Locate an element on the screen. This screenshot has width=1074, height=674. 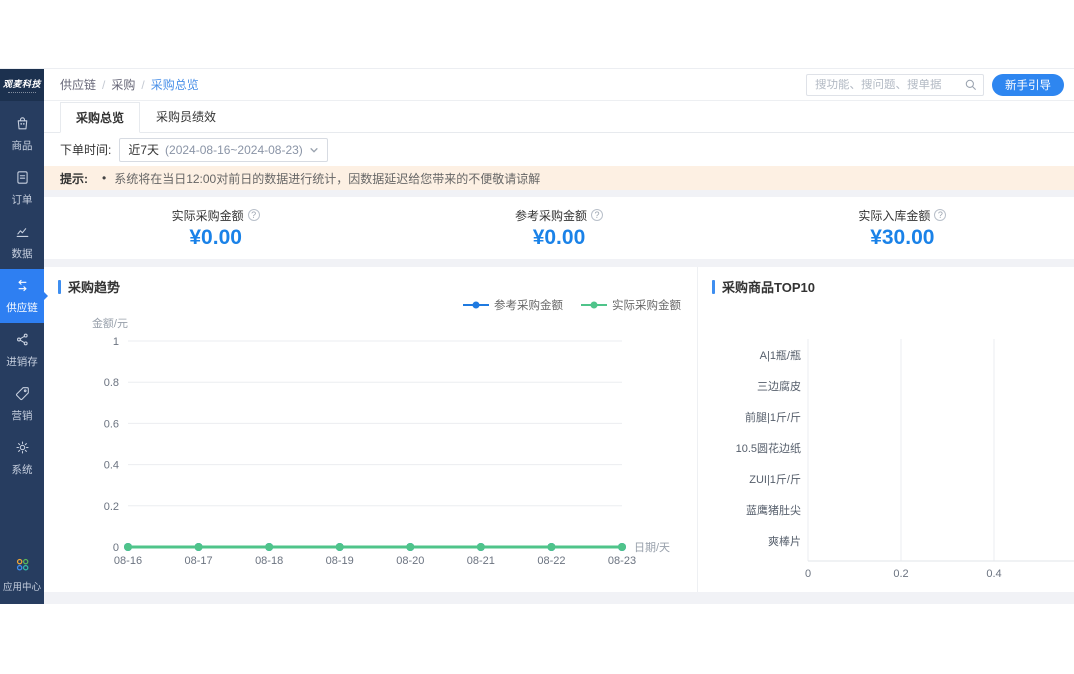
bag-icon is located at coordinates (22, 125).